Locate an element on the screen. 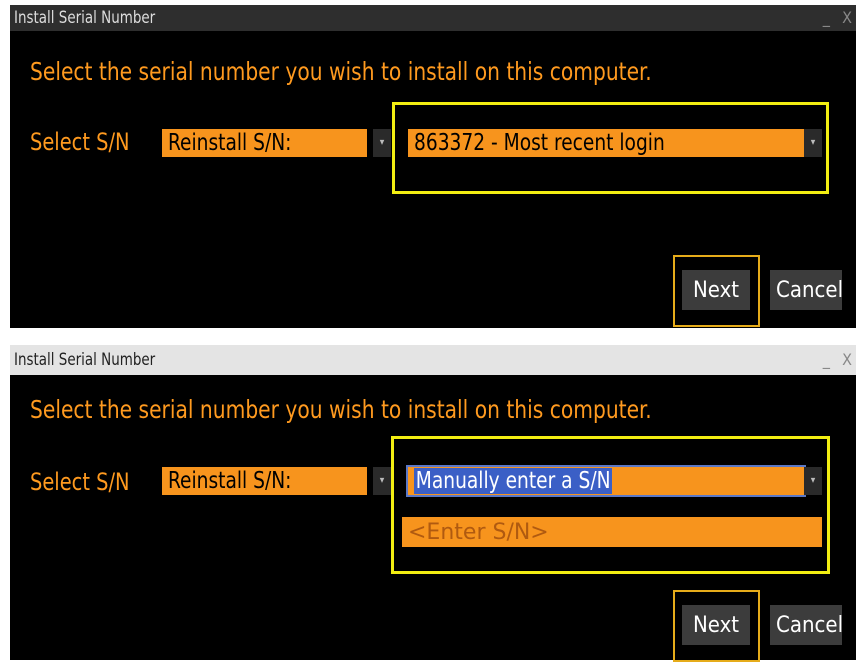 Image resolution: width=856 pixels, height=662 pixels. serial-number-dropdown: 863372 - Most recent login is located at coordinates (606, 143).